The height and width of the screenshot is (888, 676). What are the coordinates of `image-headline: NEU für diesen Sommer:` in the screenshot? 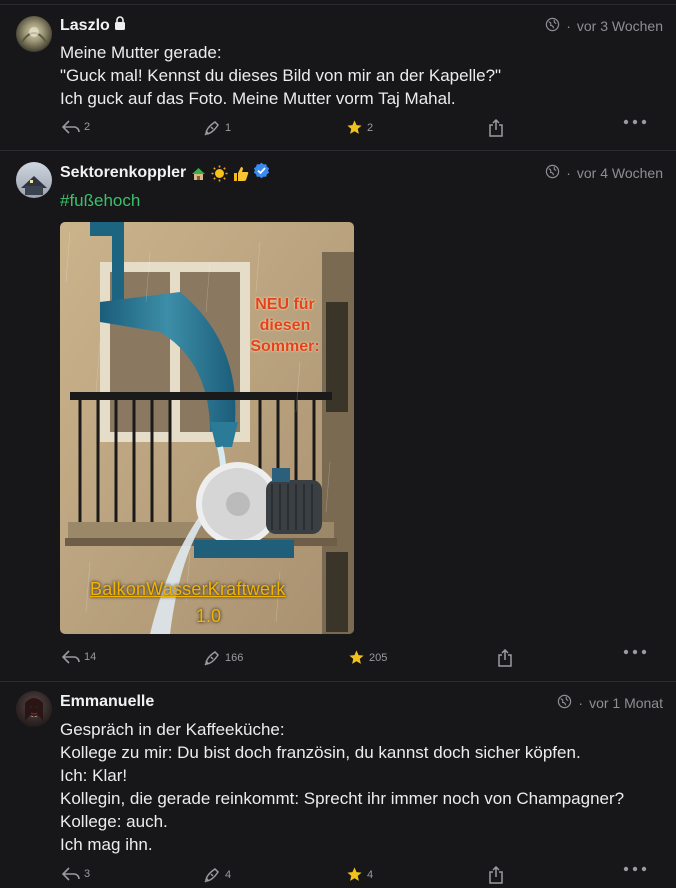 It's located at (285, 325).